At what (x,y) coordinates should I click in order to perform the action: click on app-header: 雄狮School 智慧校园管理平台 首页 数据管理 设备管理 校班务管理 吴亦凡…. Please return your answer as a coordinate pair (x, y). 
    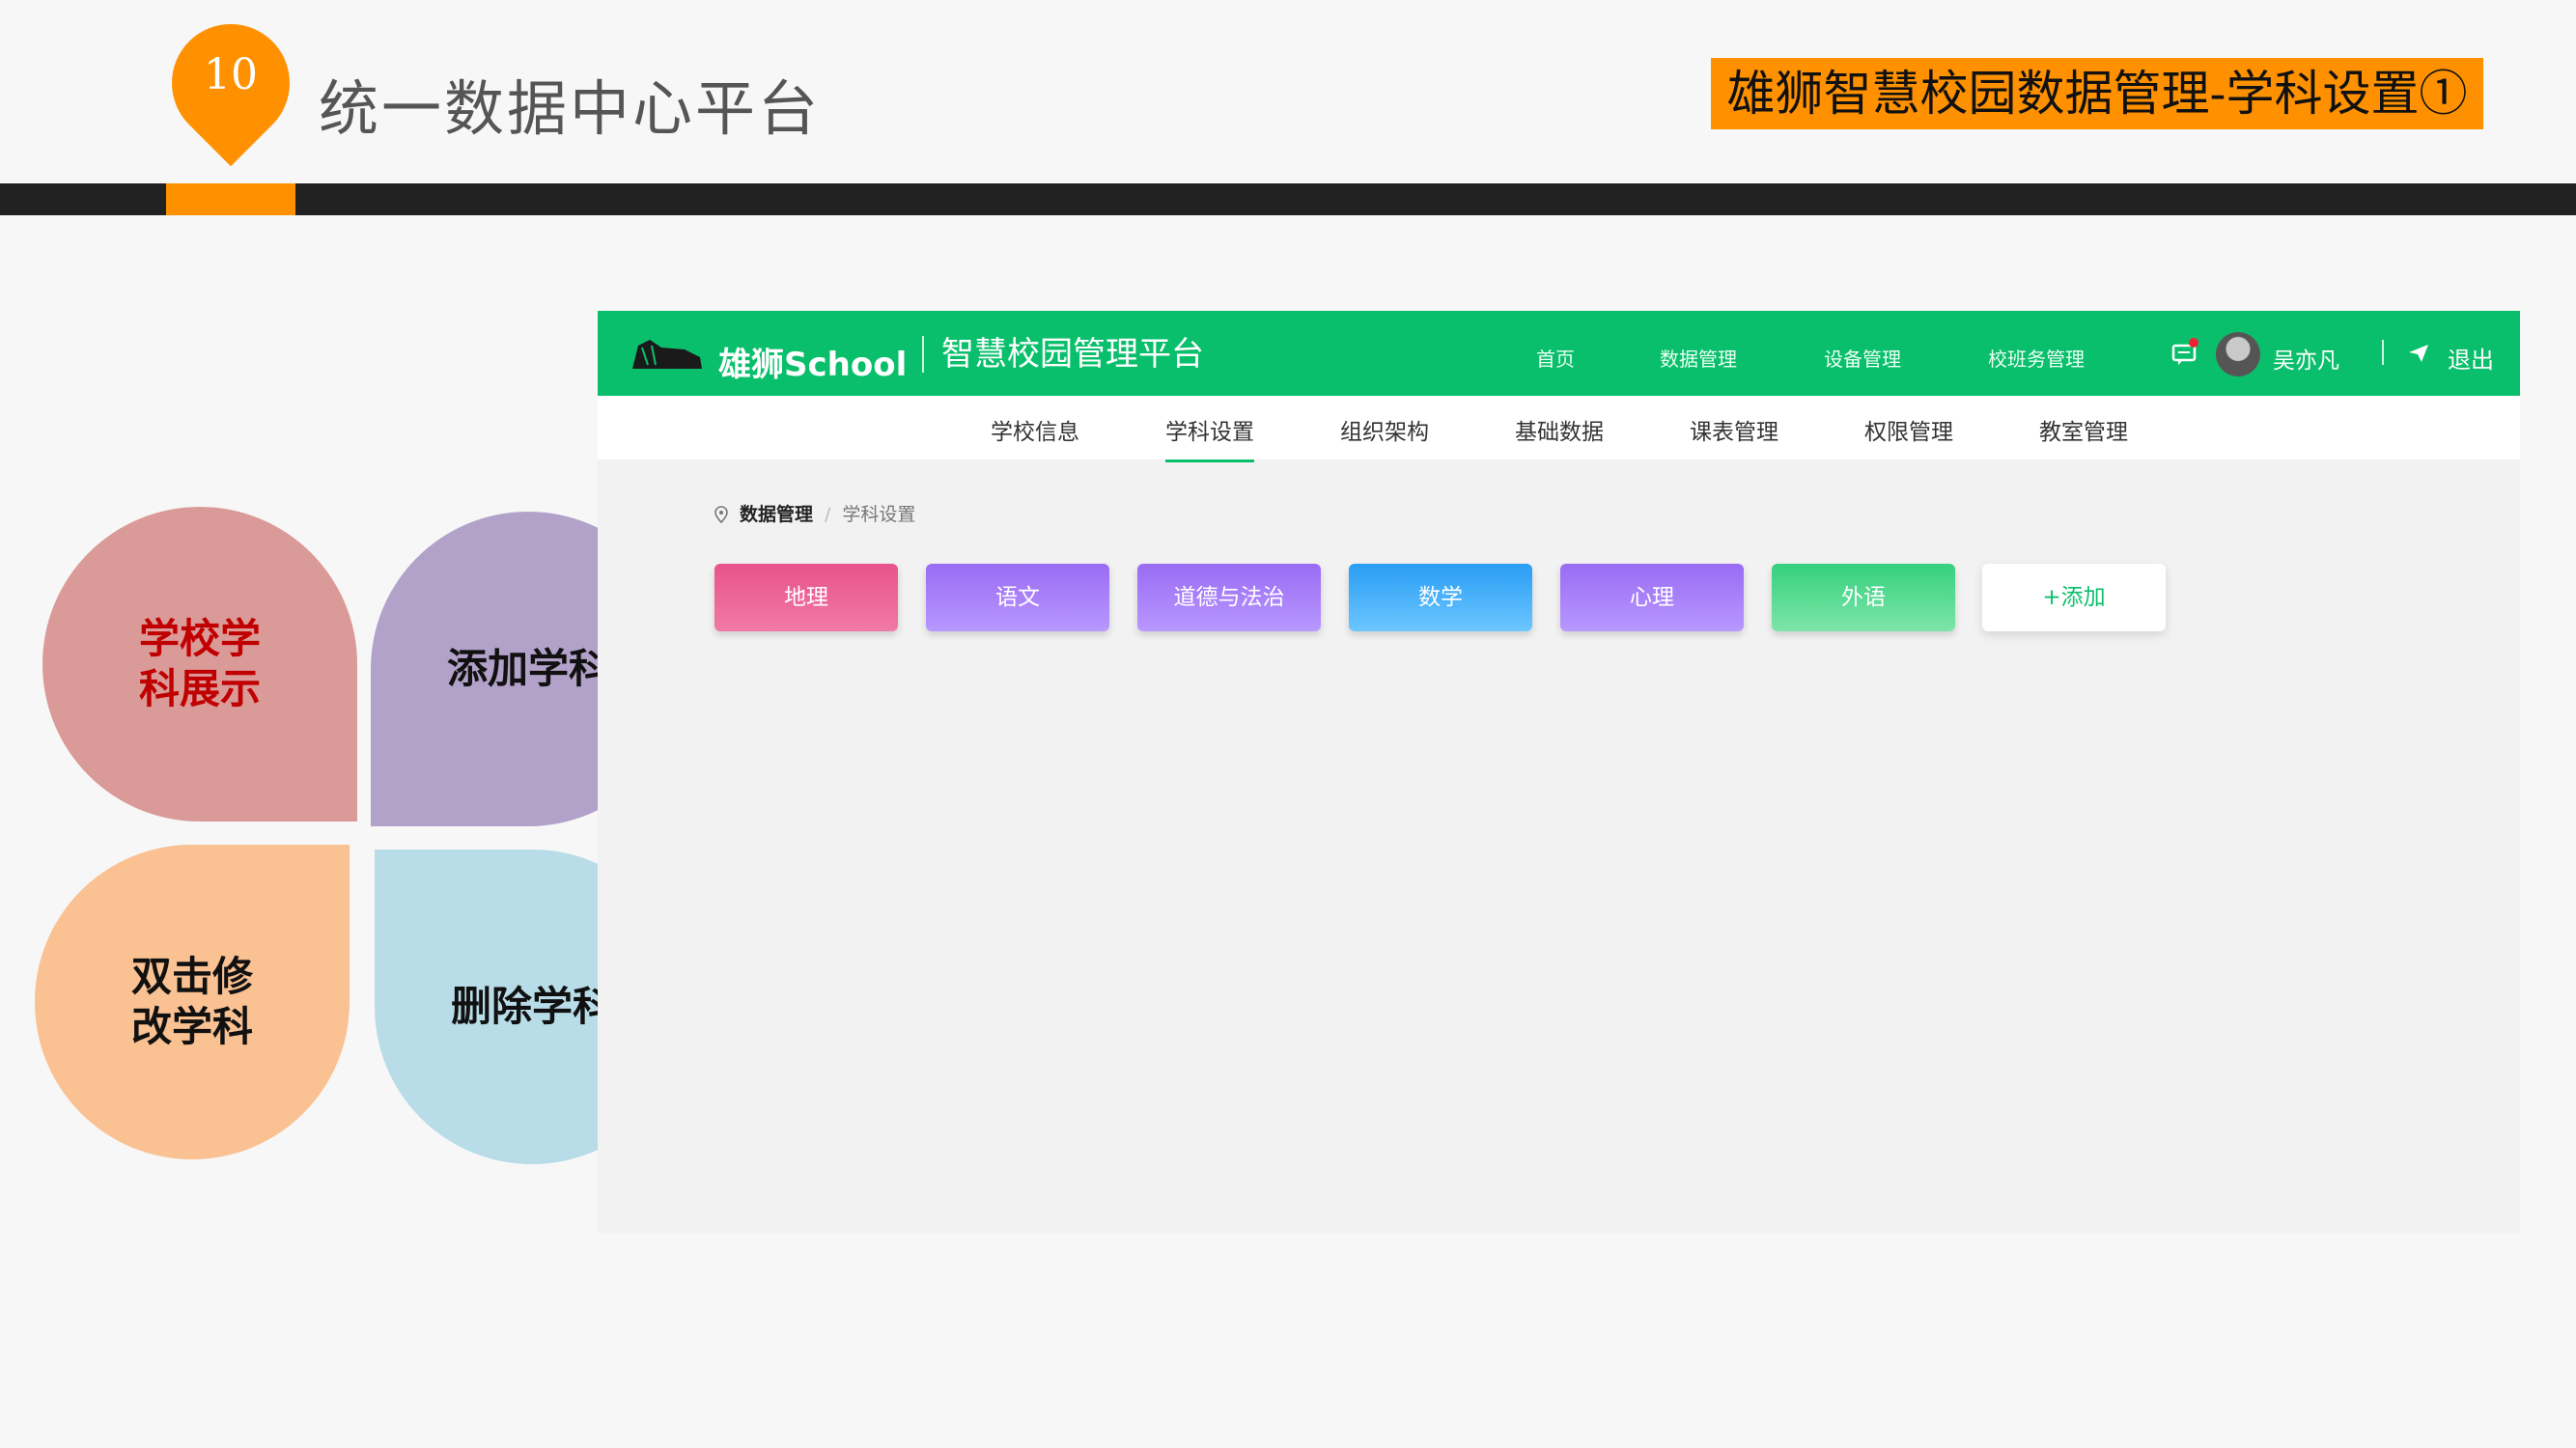
    Looking at the image, I should click on (1559, 354).